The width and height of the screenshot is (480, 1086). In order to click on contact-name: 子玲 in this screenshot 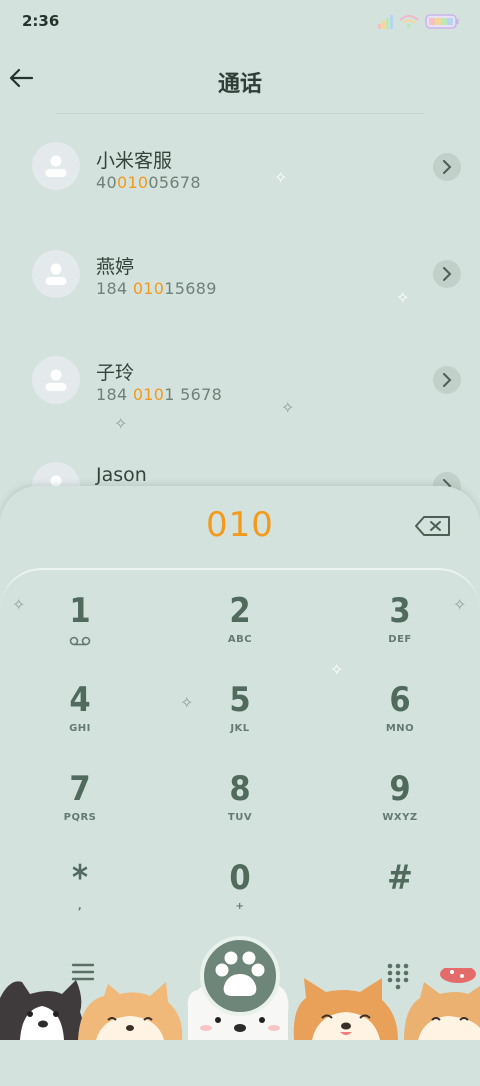, I will do `click(115, 373)`.